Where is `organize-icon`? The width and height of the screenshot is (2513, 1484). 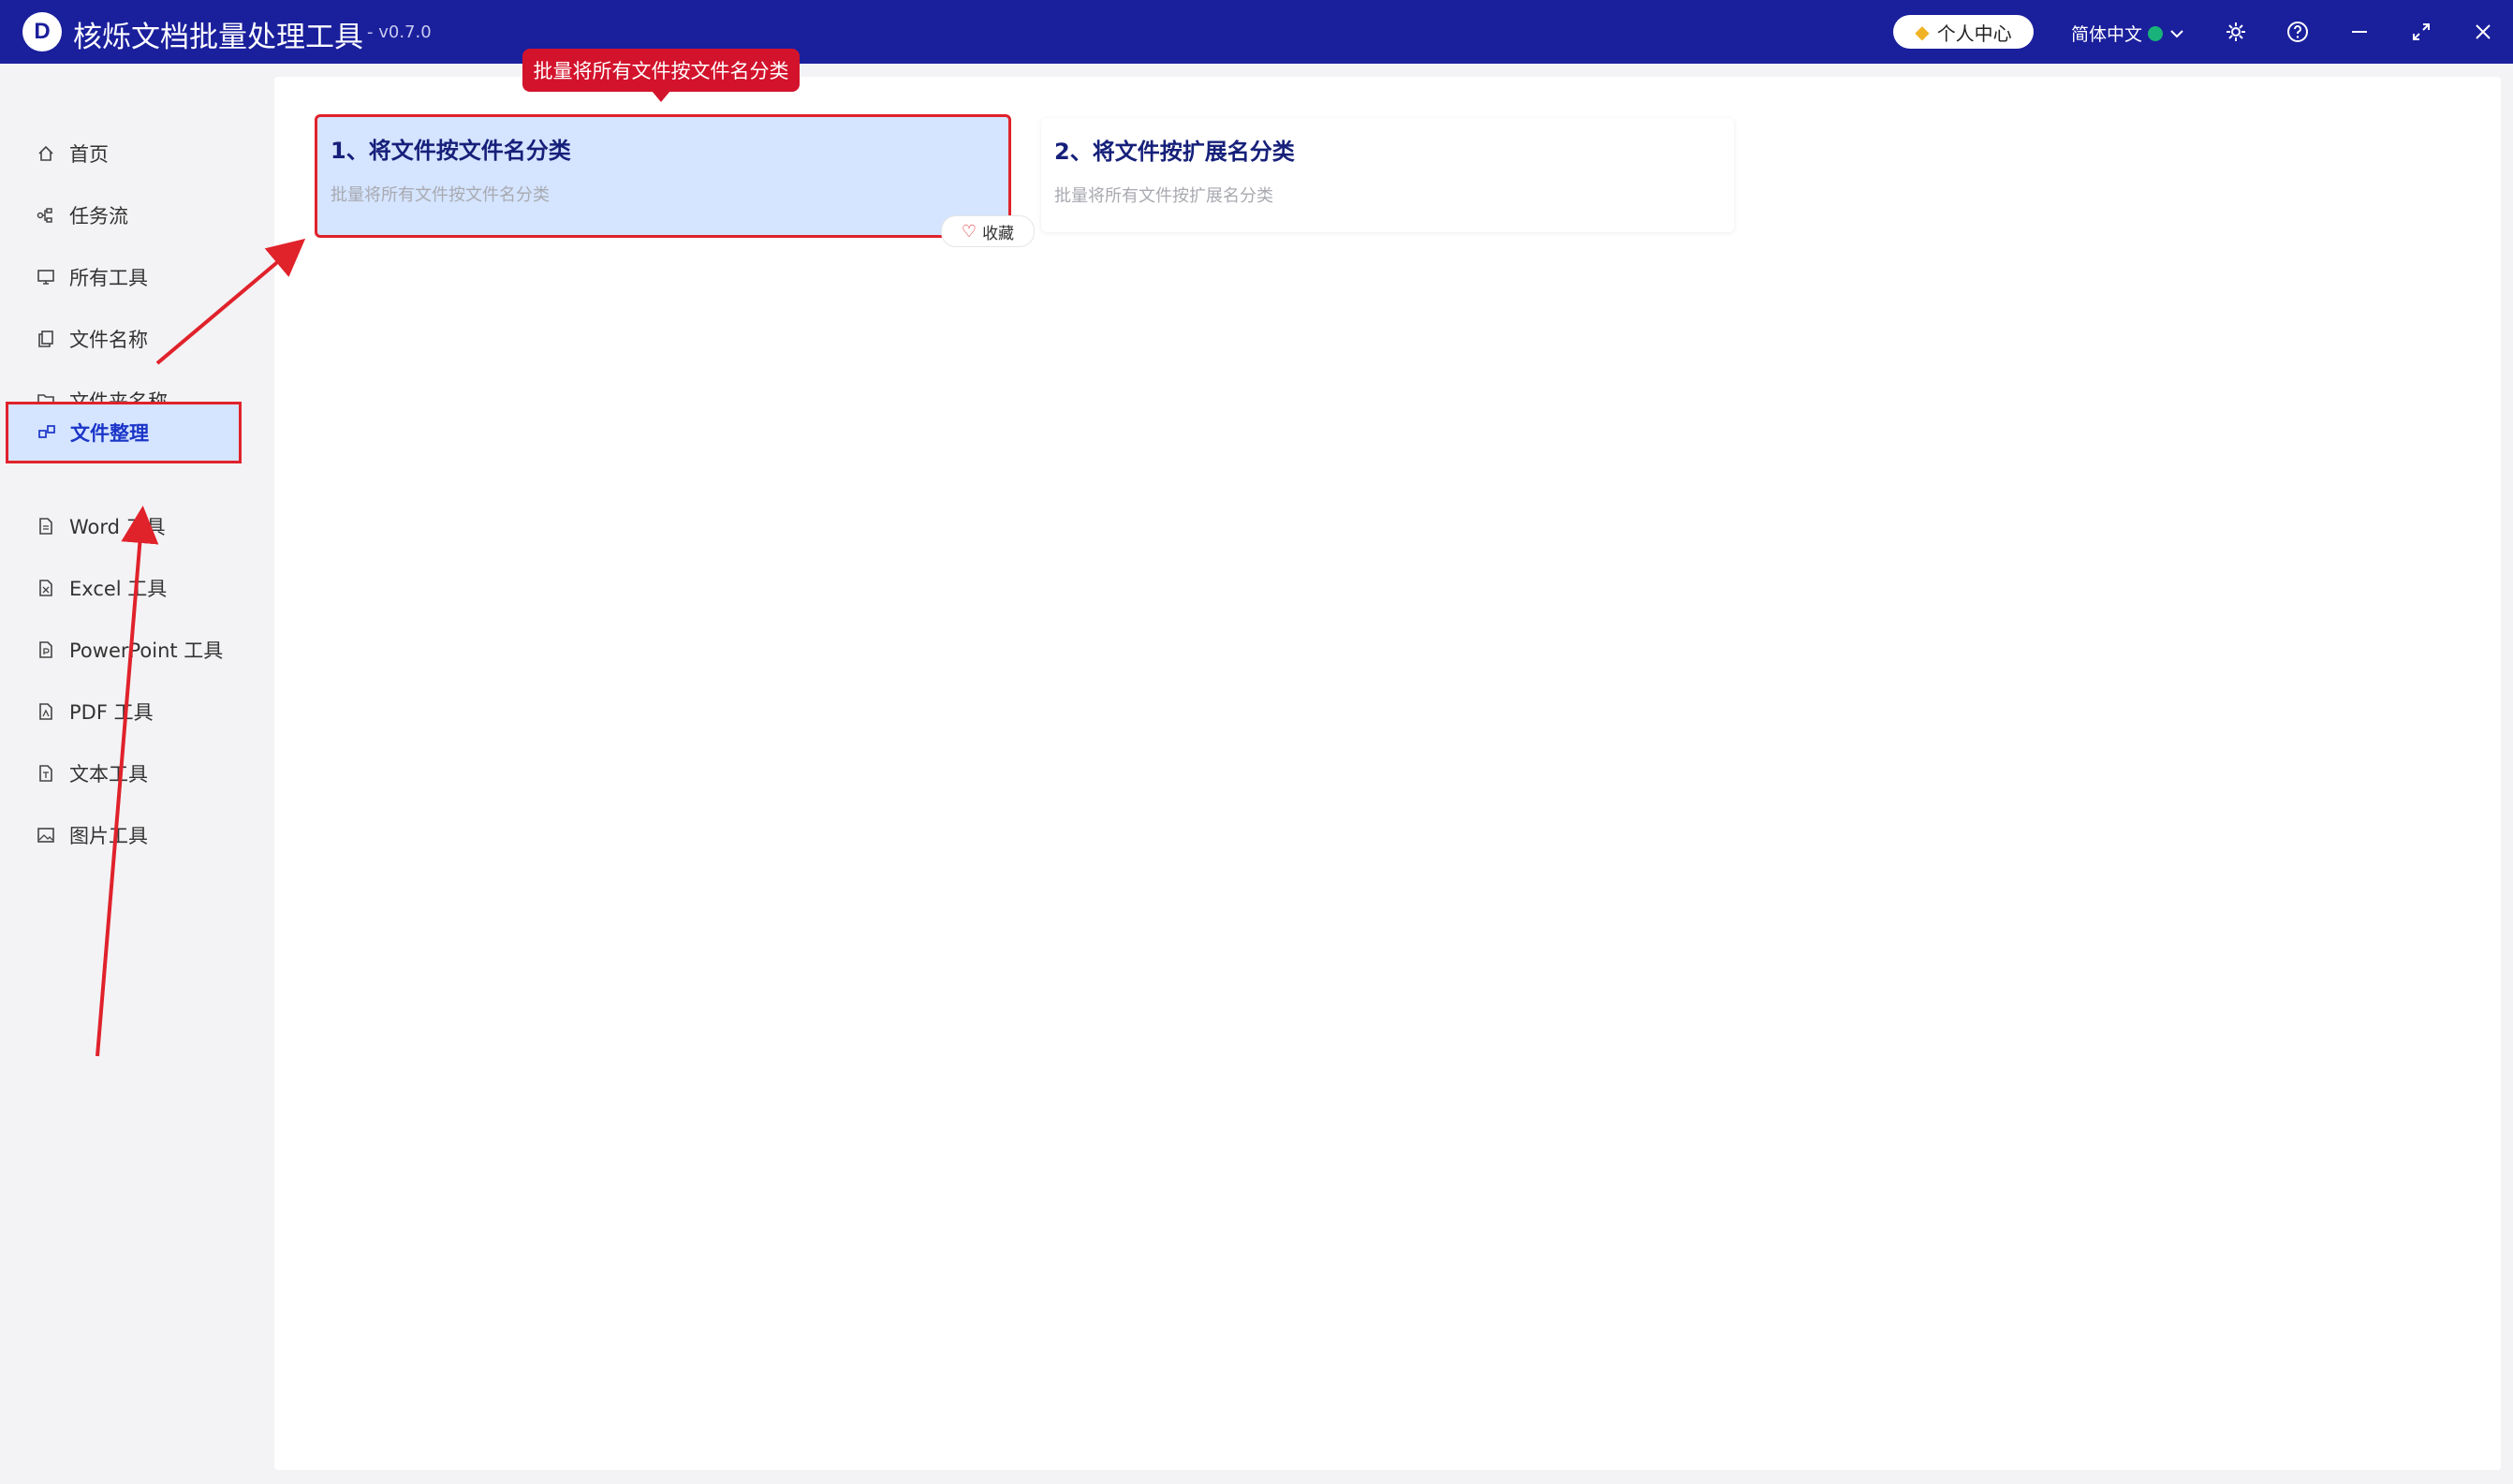 organize-icon is located at coordinates (47, 432).